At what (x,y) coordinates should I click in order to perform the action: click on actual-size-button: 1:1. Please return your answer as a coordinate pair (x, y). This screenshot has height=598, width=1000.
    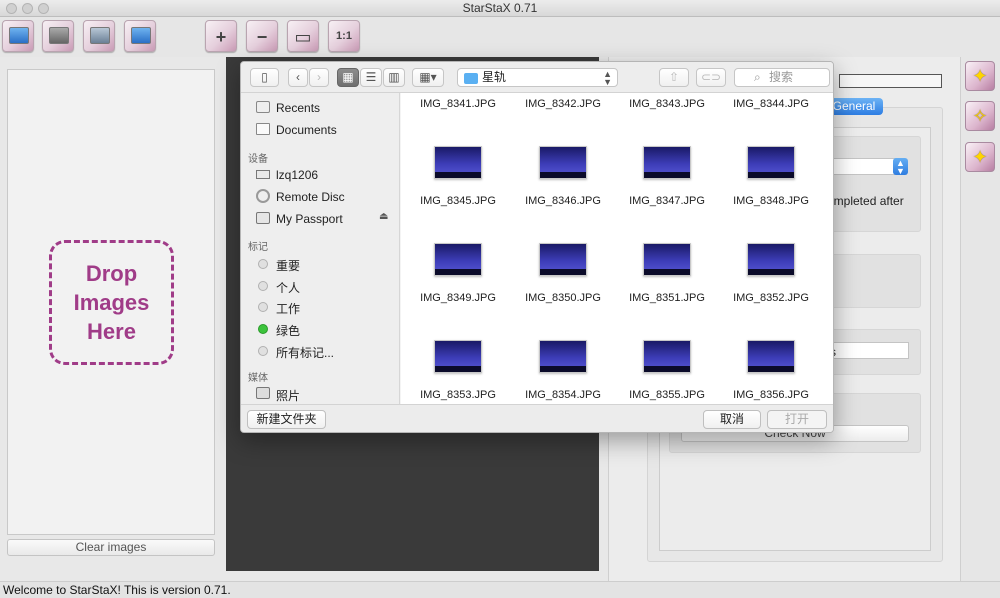
    Looking at the image, I should click on (344, 36).